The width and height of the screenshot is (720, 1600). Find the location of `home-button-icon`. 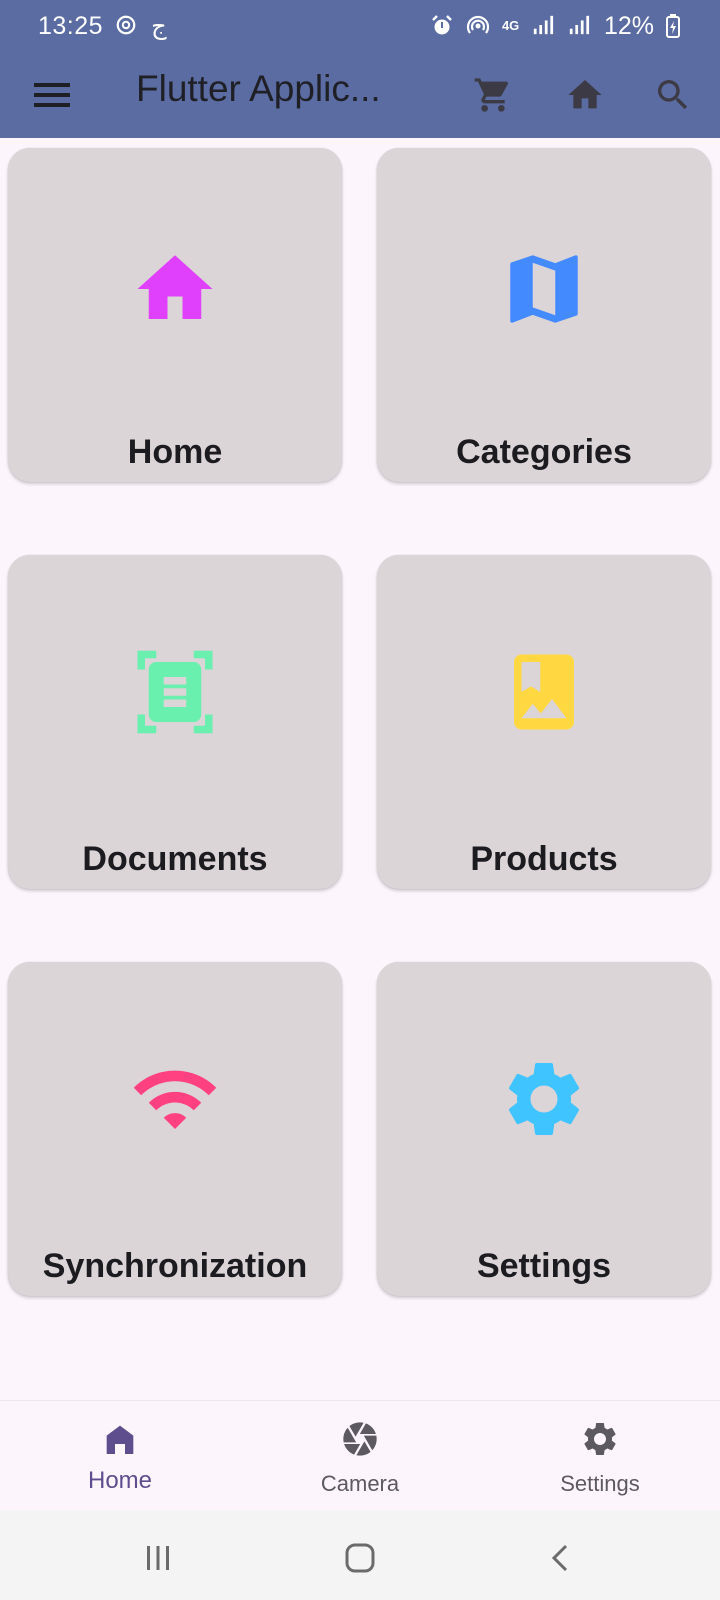

home-button-icon is located at coordinates (360, 1558).